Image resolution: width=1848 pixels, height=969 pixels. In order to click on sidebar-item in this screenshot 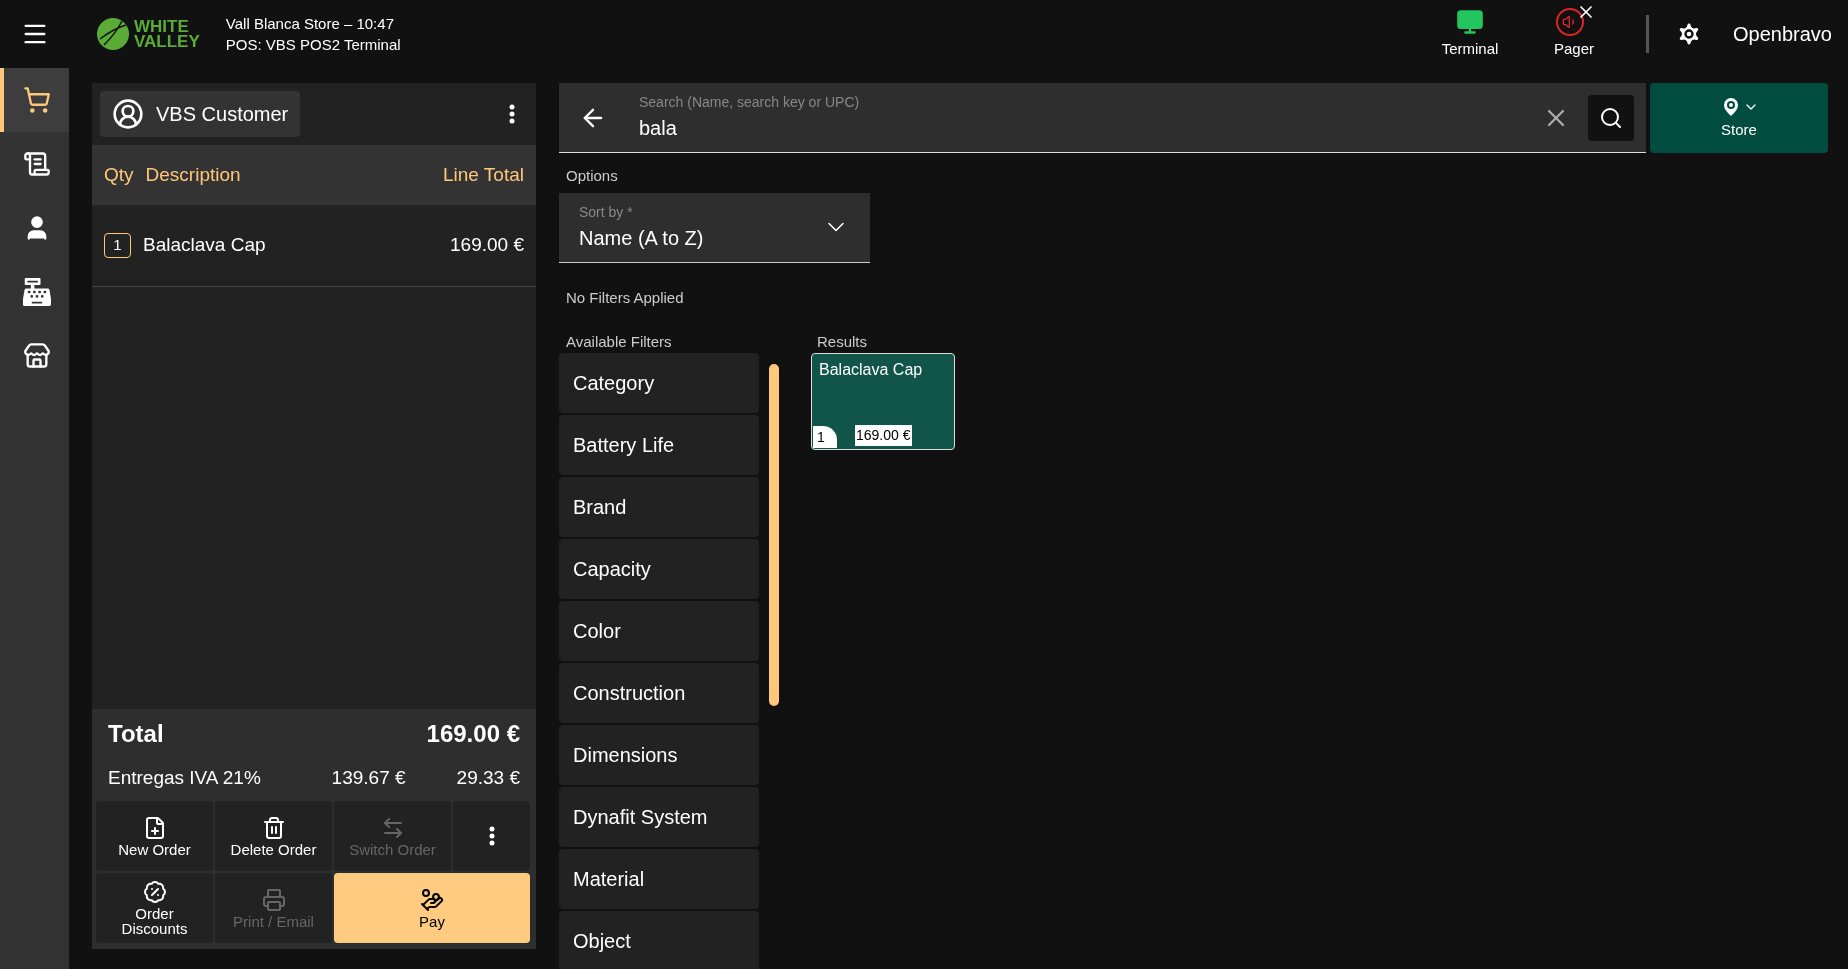, I will do `click(34, 100)`.